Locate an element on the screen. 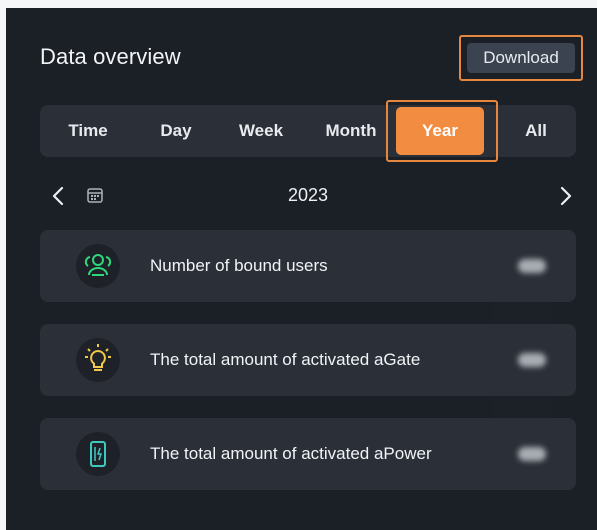 This screenshot has height=530, width=597. battery-icon is located at coordinates (98, 454).